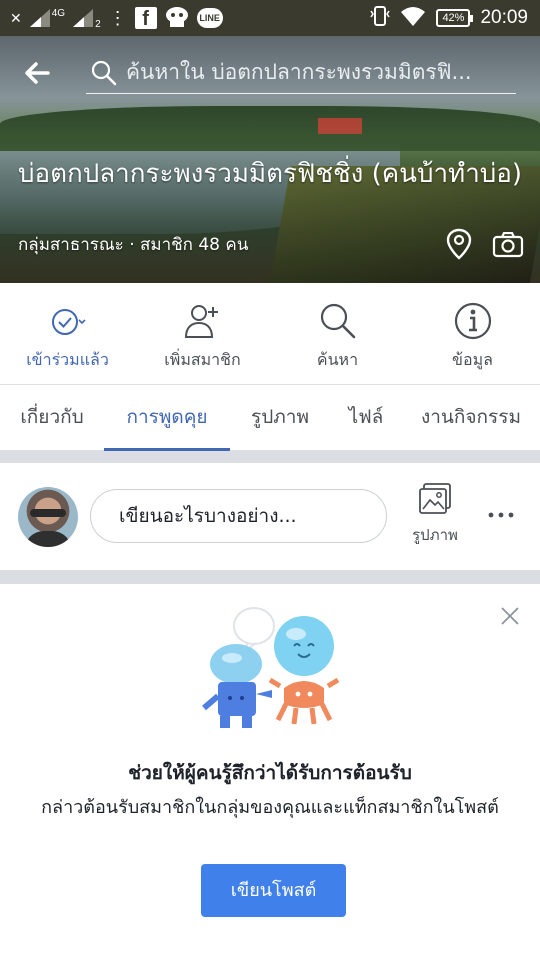 The width and height of the screenshot is (540, 960). I want to click on welcome-title: ช่วยให้ผู้คนรู้สึกว่าได้รับการต้อนรับ, so click(270, 773).